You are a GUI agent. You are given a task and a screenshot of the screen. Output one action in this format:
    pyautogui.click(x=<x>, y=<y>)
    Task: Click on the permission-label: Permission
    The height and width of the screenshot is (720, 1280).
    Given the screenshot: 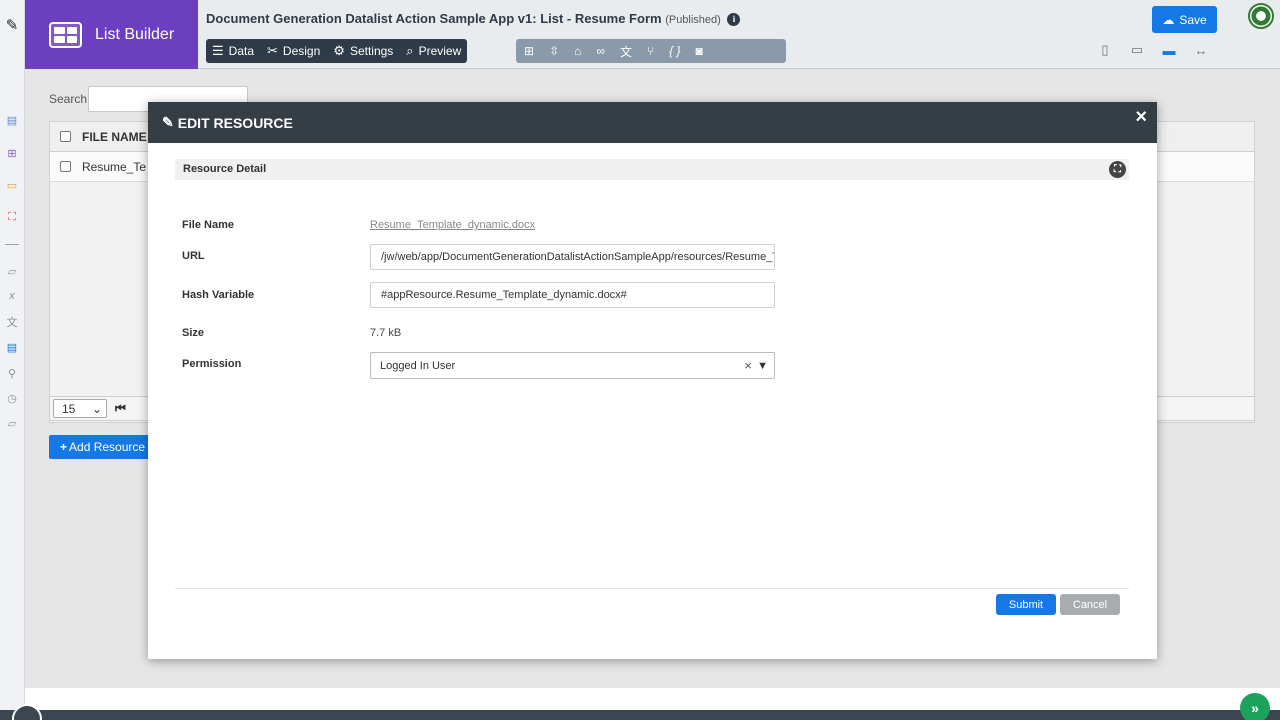 What is the action you would take?
    pyautogui.click(x=212, y=364)
    